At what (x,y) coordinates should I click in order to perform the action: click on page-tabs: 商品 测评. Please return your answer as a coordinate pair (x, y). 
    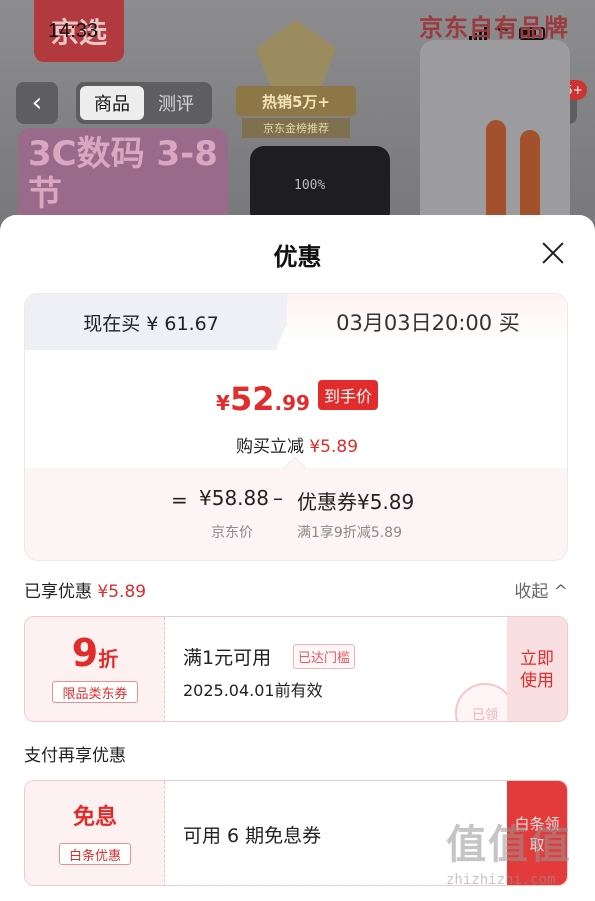
    Looking at the image, I should click on (144, 103).